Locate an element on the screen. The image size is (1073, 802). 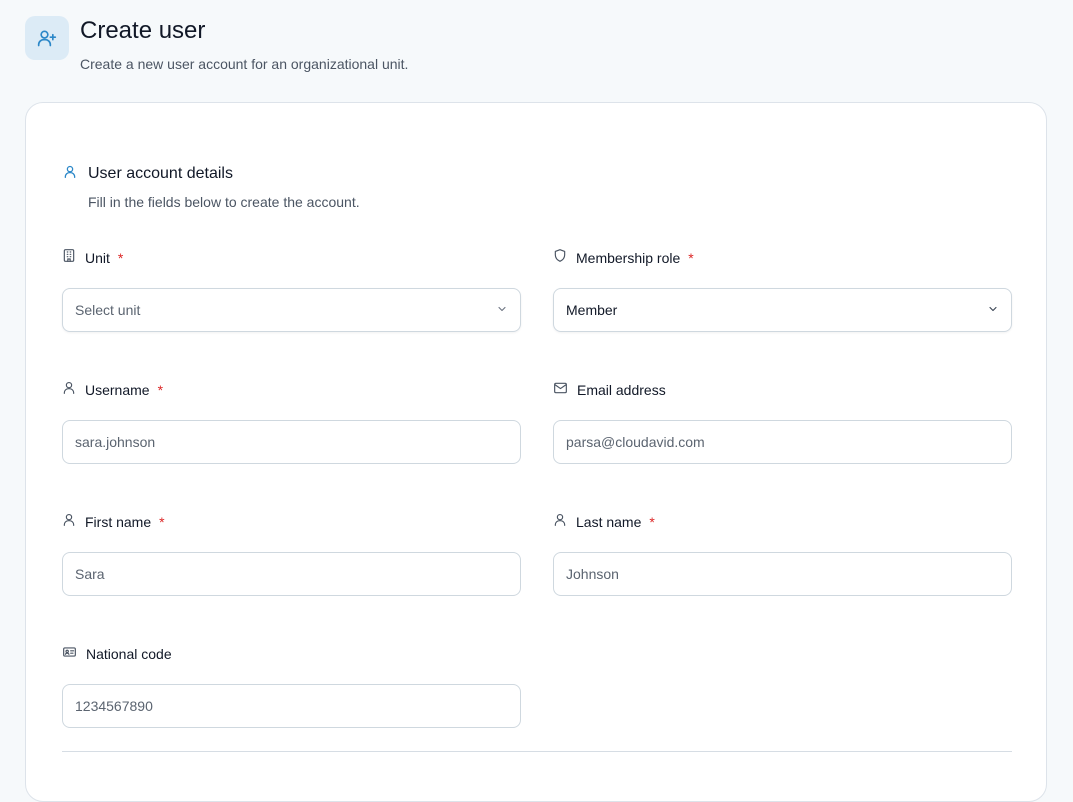
divider is located at coordinates (537, 751).